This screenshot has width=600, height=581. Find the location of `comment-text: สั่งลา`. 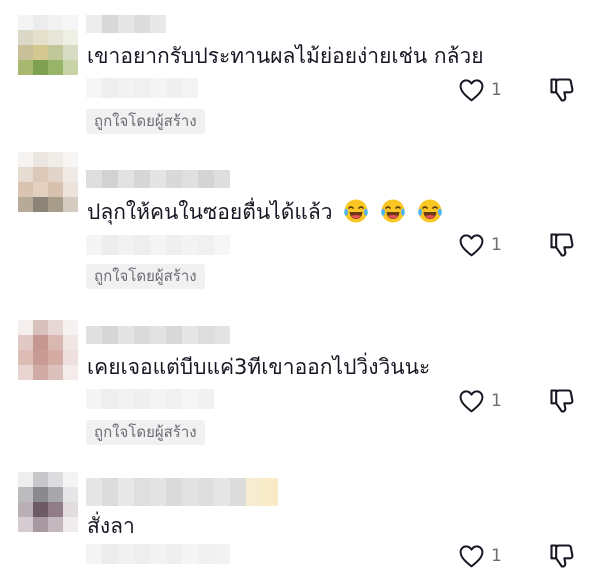

comment-text: สั่งลา is located at coordinates (111, 526).